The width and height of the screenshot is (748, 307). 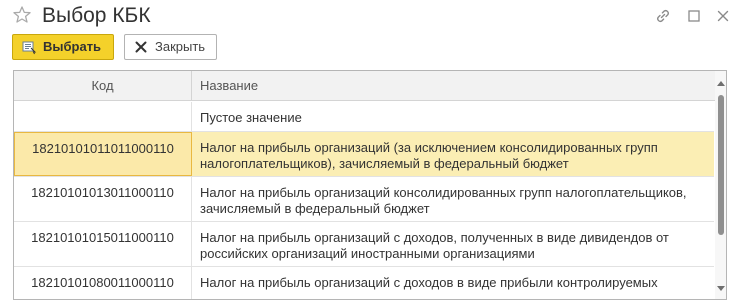 I want to click on close-button: Закрыть, so click(x=170, y=47).